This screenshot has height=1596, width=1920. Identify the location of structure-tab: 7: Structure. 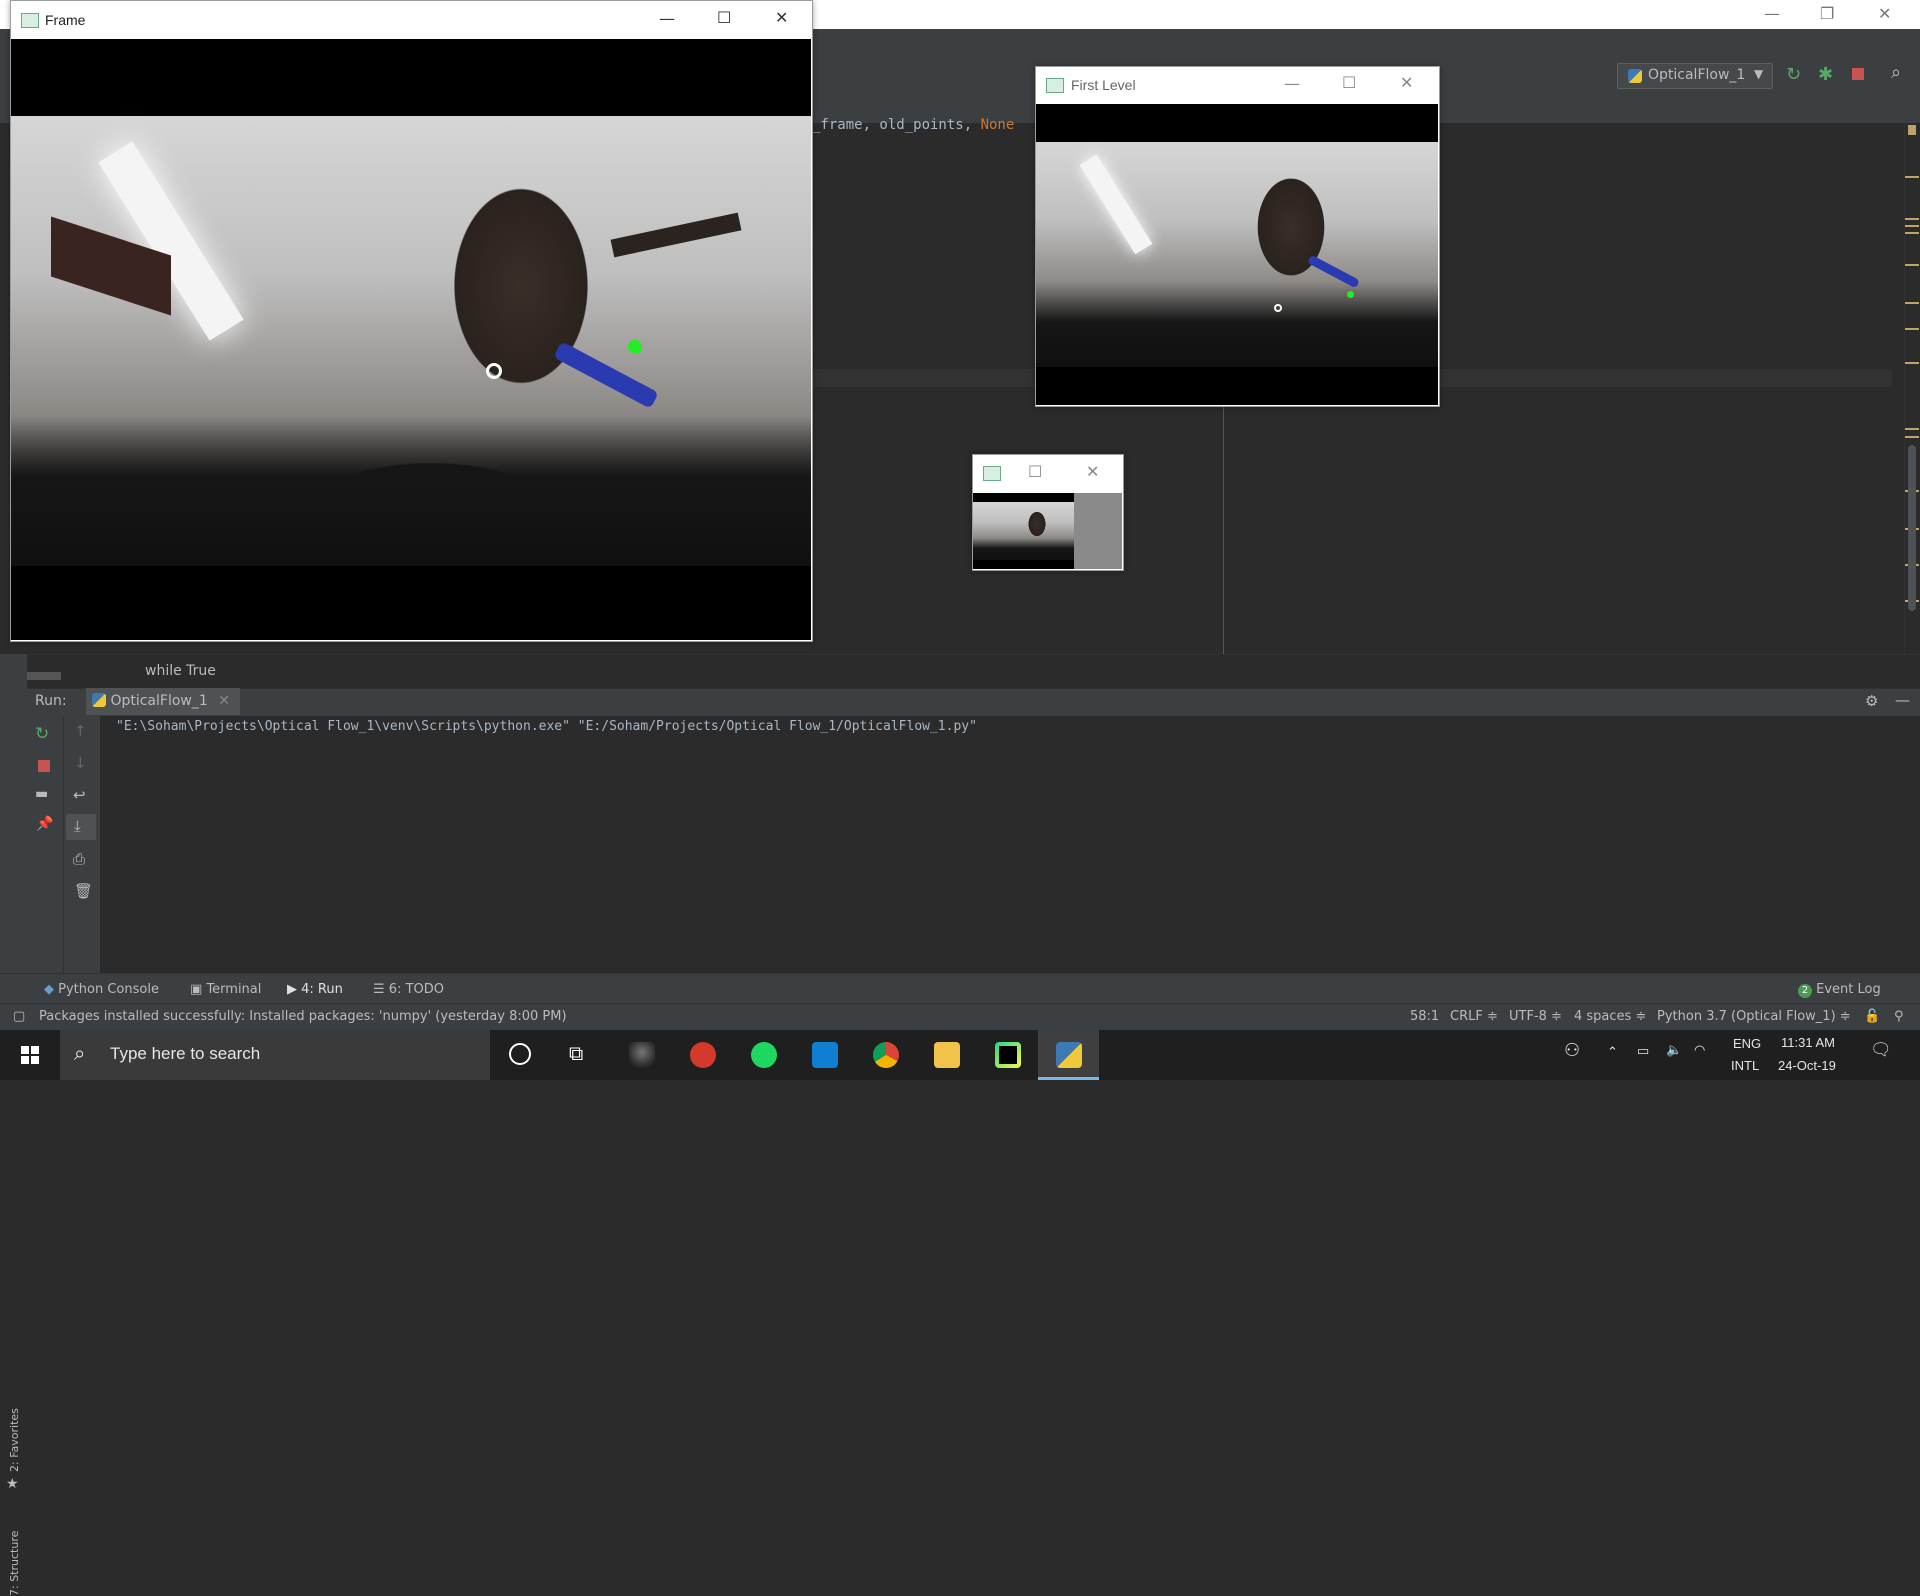
(14, 1563).